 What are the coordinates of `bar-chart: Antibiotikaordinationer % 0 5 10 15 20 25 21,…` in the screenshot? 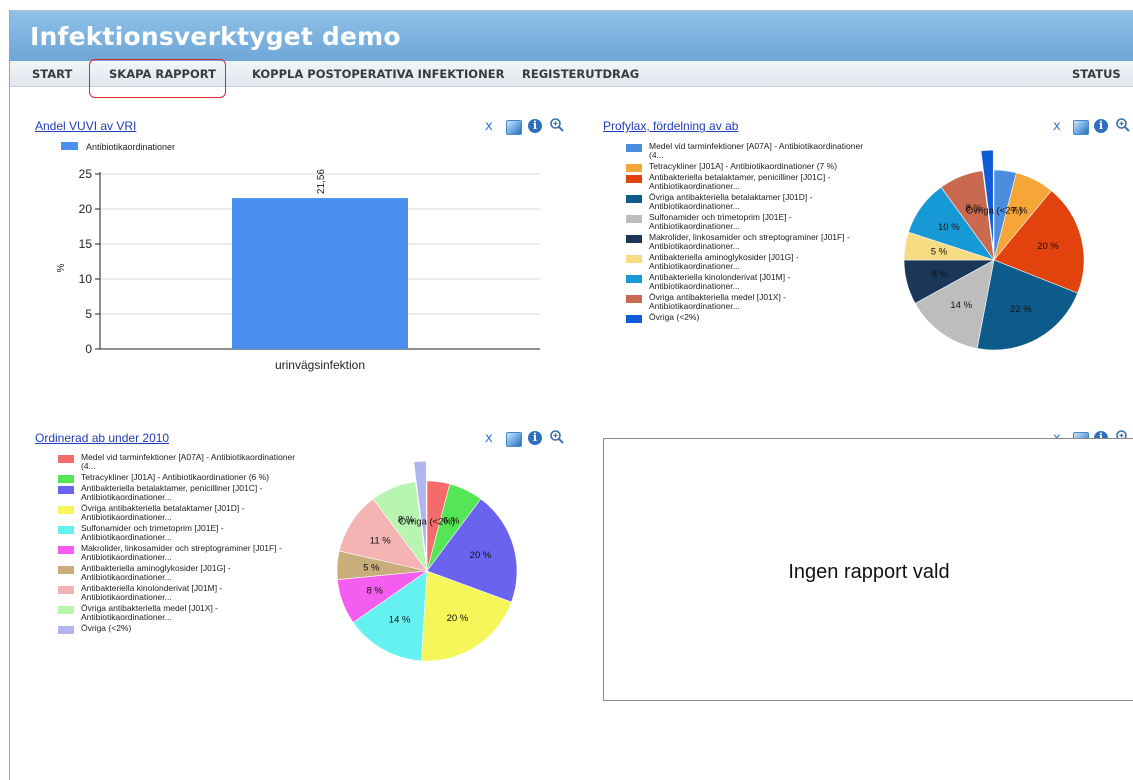 It's located at (298, 257).